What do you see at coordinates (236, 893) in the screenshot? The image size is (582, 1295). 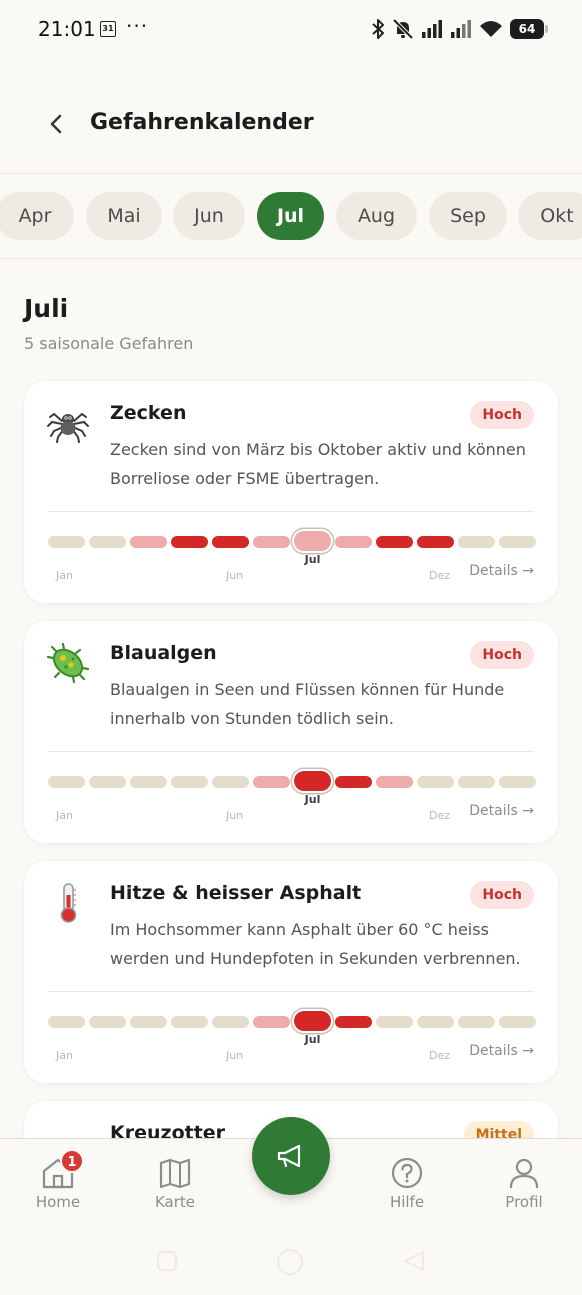 I see `hazard-title: Hitze & heisser Asphalt` at bounding box center [236, 893].